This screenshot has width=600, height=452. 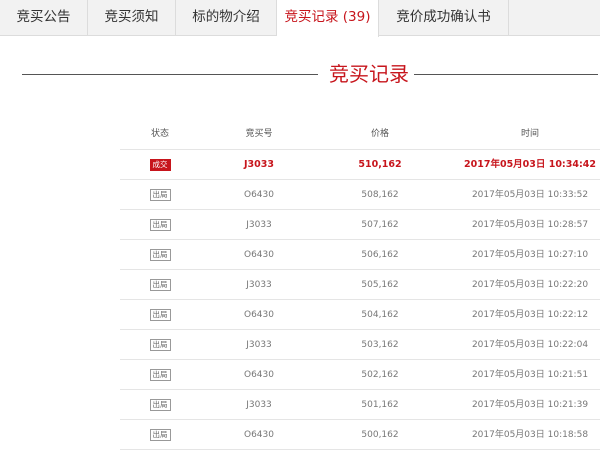 What do you see at coordinates (170, 74) in the screenshot?
I see `title-divider-left` at bounding box center [170, 74].